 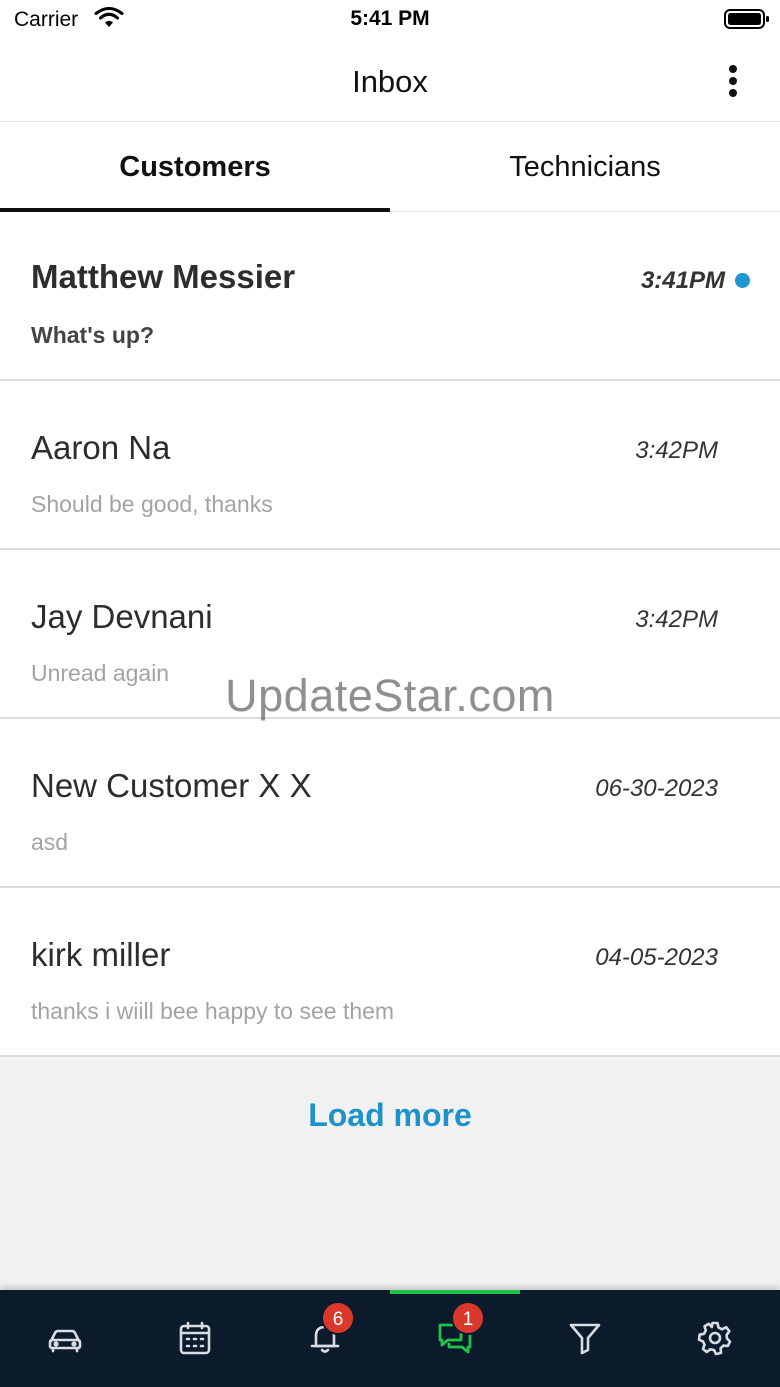 What do you see at coordinates (390, 465) in the screenshot?
I see `conversation-item: Aaron Na 3:42PM Should be good, thanks` at bounding box center [390, 465].